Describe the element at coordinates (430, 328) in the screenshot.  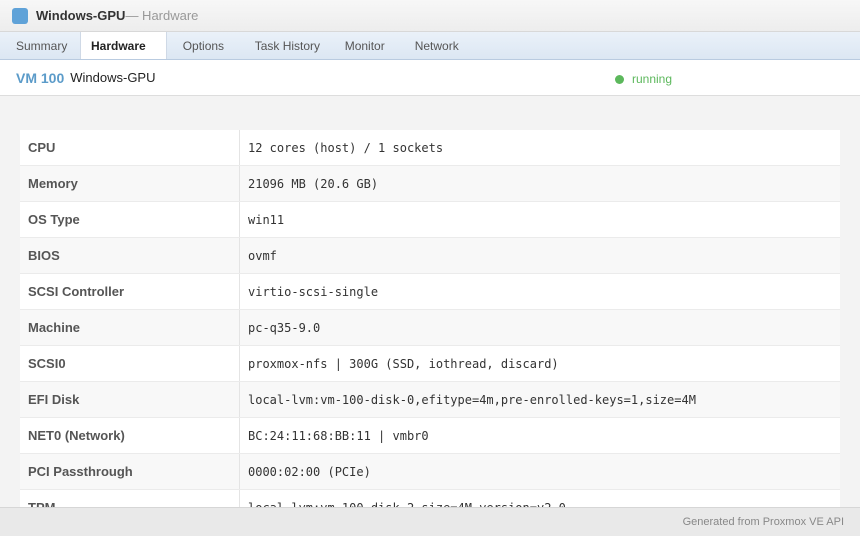
I see `table-row: Machine pc-q35-9.0` at that location.